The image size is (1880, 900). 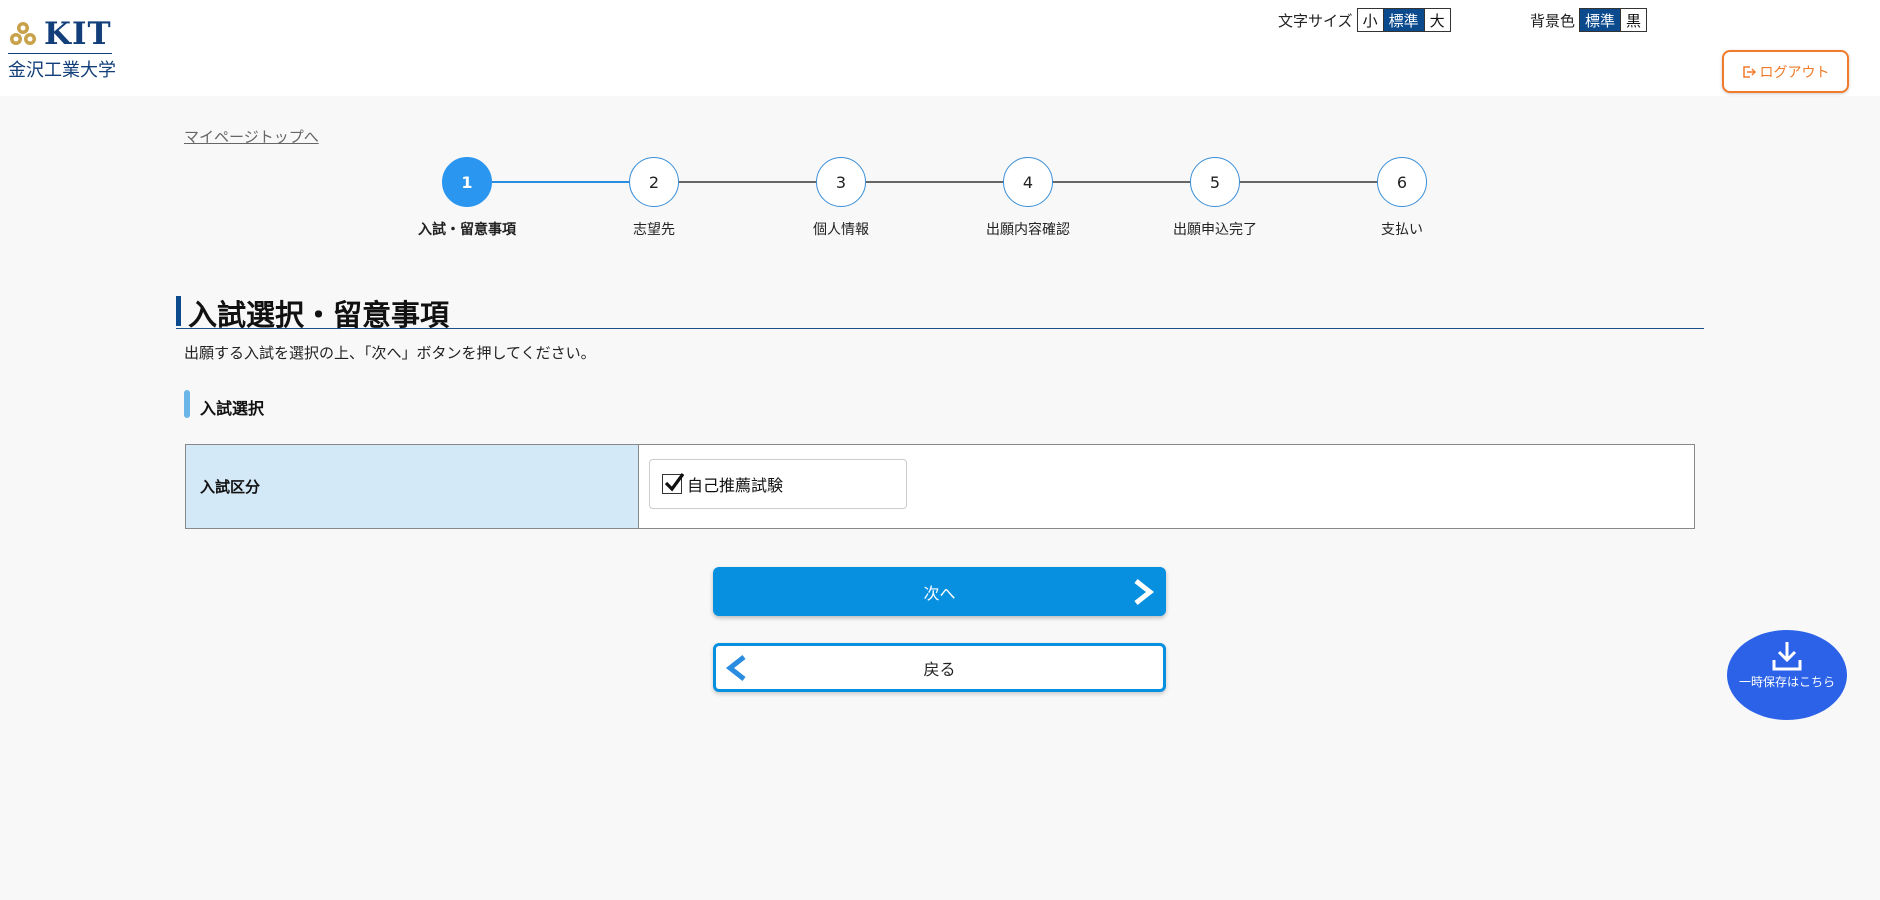 What do you see at coordinates (1215, 182) in the screenshot?
I see `step-circle: 5` at bounding box center [1215, 182].